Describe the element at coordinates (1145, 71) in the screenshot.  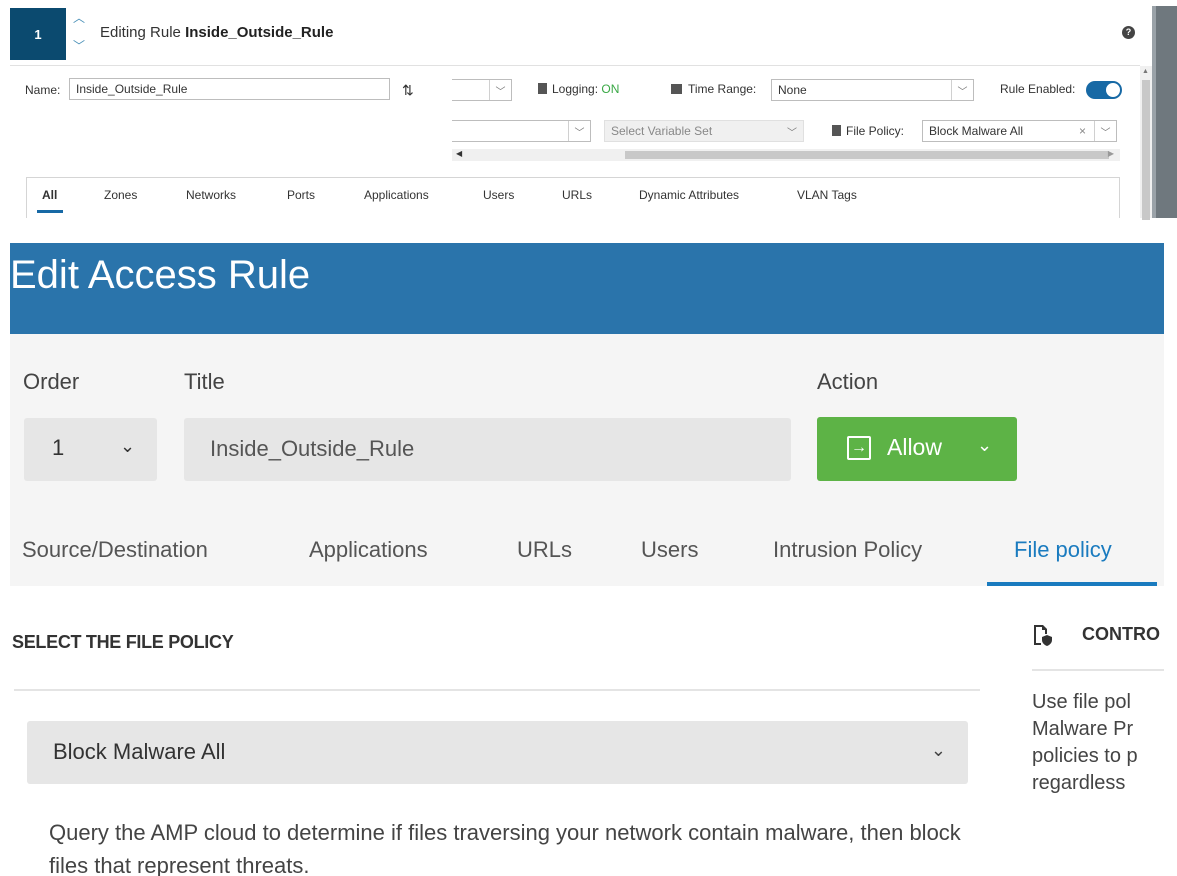
I see `scroll-up-icon: ▲` at that location.